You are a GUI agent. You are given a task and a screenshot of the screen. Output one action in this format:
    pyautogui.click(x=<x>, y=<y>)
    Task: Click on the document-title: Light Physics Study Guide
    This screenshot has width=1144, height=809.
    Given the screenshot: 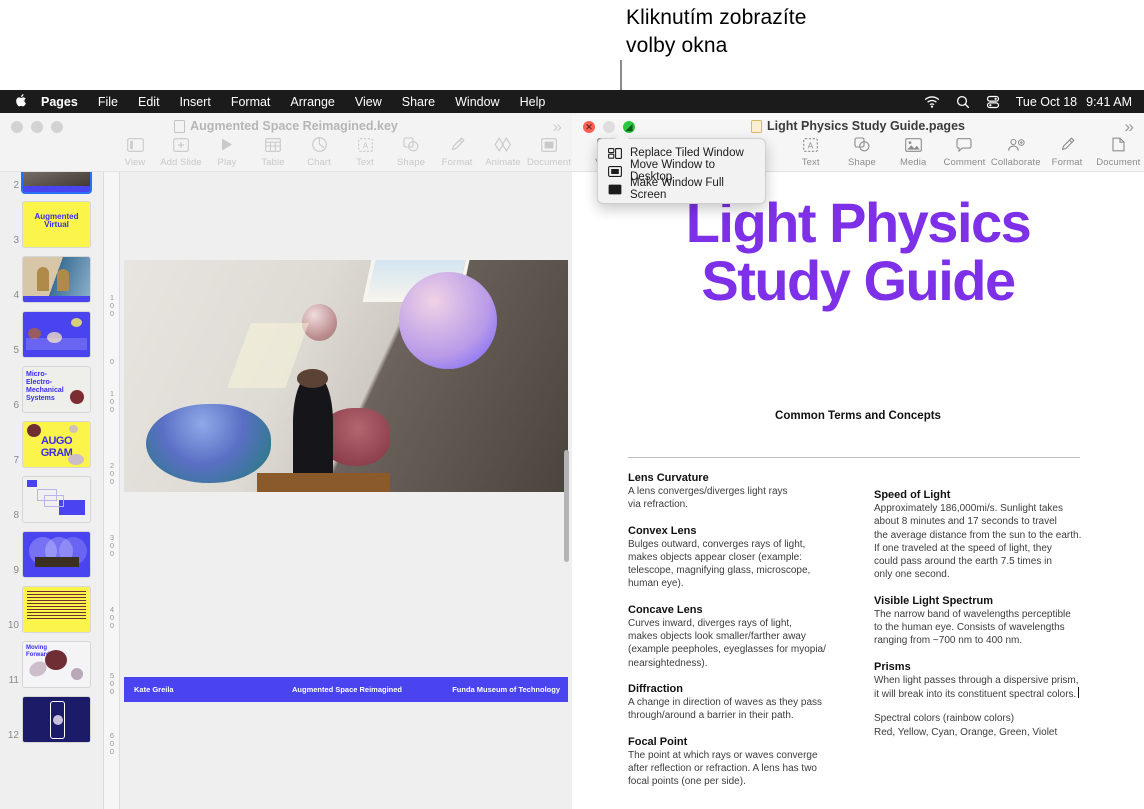 What is the action you would take?
    pyautogui.click(x=858, y=252)
    